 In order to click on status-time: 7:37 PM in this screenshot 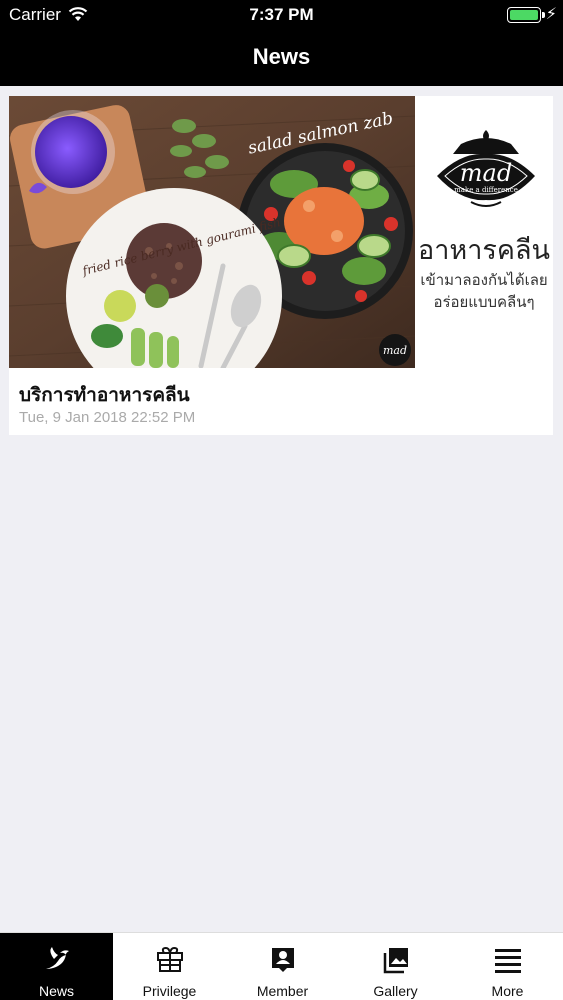, I will do `click(281, 14)`.